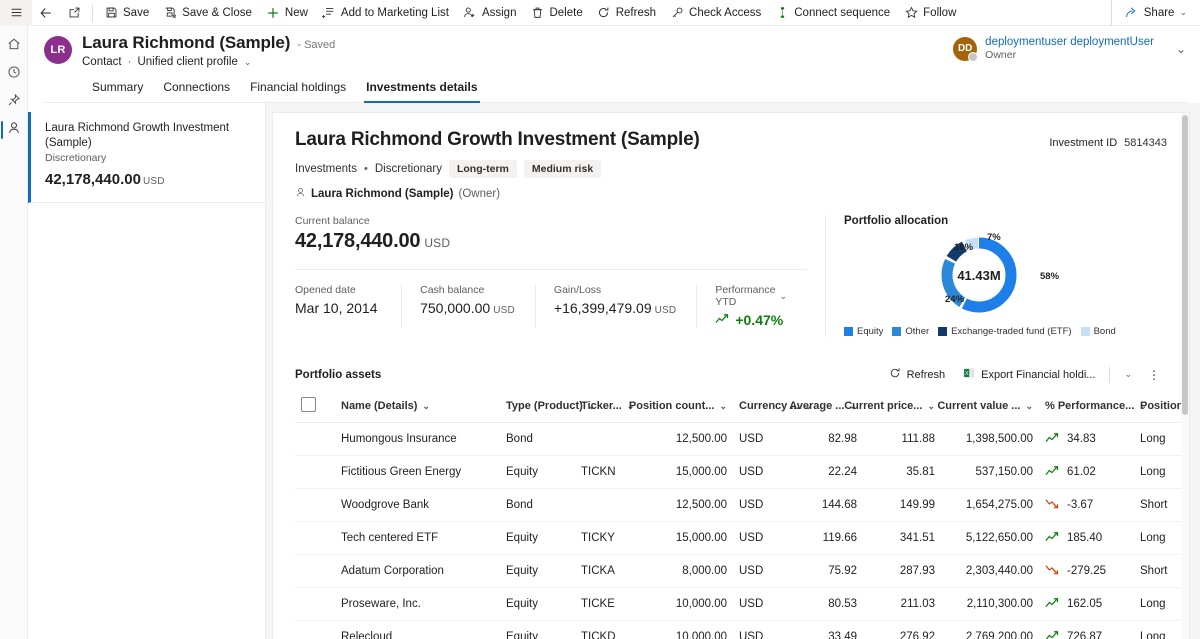  What do you see at coordinates (417, 472) in the screenshot?
I see `cell-name: Fictitious Green Energy` at bounding box center [417, 472].